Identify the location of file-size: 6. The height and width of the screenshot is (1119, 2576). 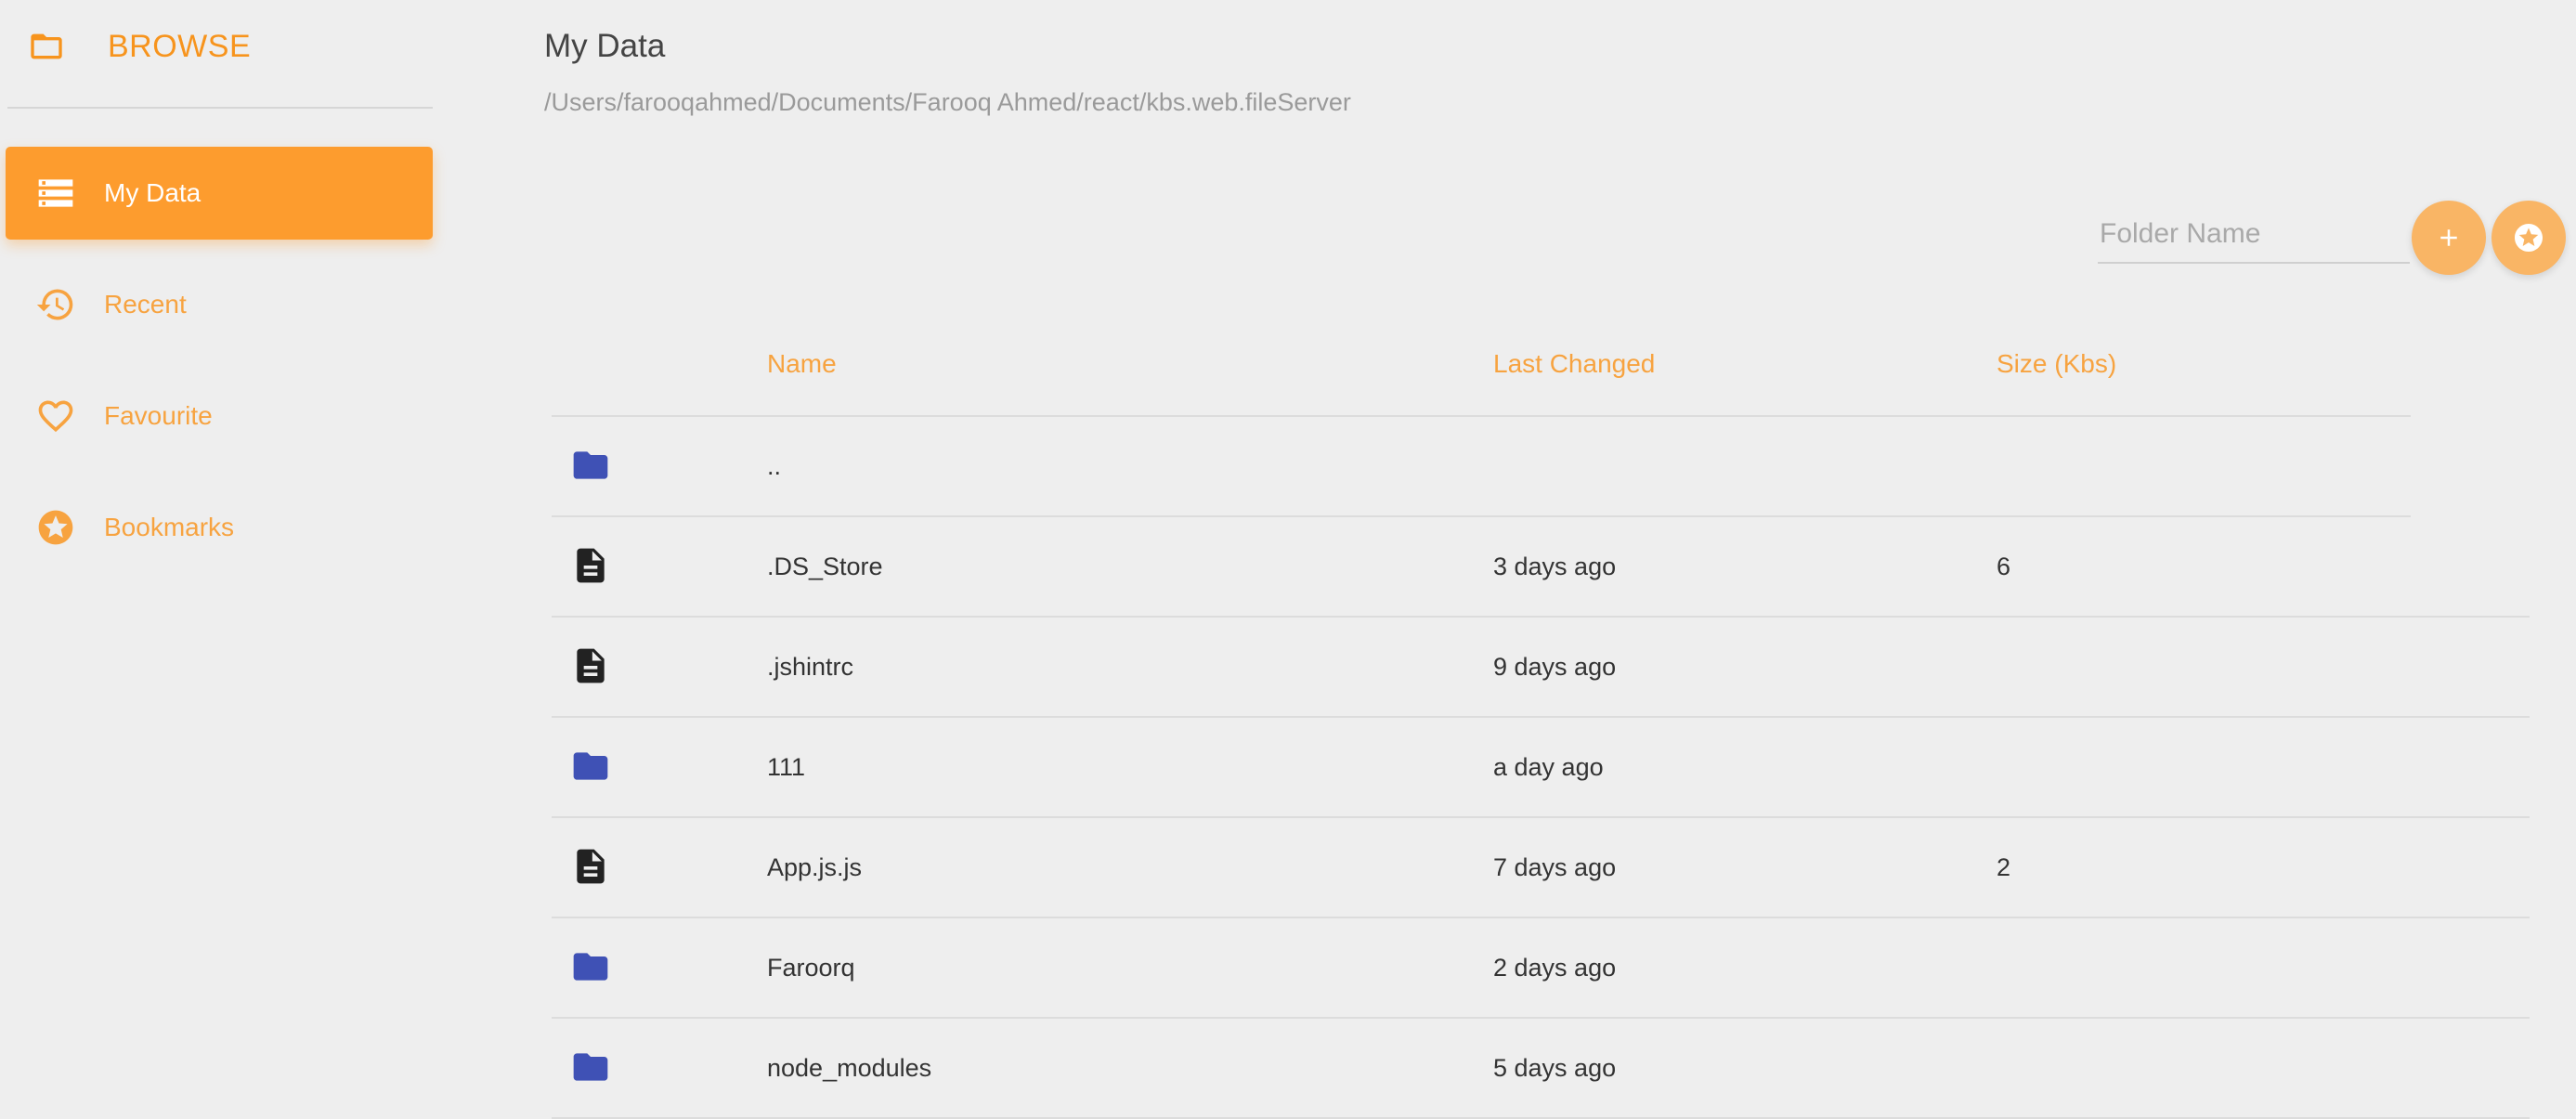
(2004, 566).